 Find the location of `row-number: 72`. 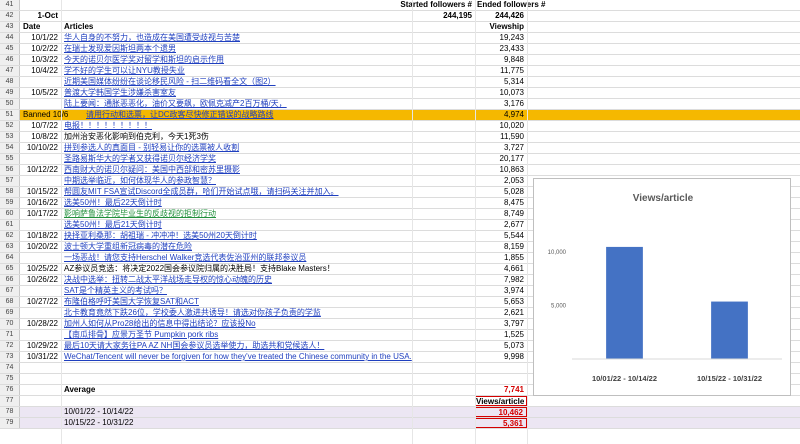

row-number: 72 is located at coordinates (10, 346).